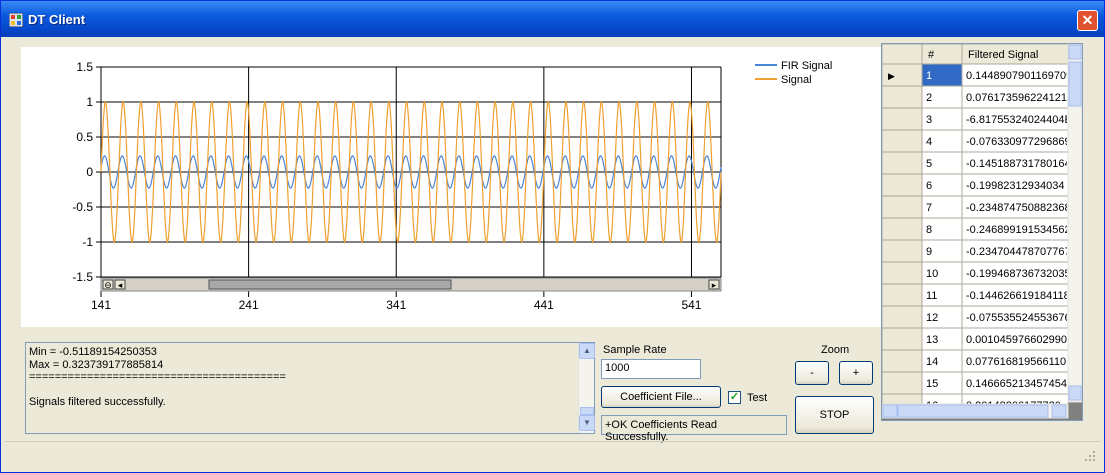 The width and height of the screenshot is (1105, 473). I want to click on close-button: ✕, so click(1087, 20).